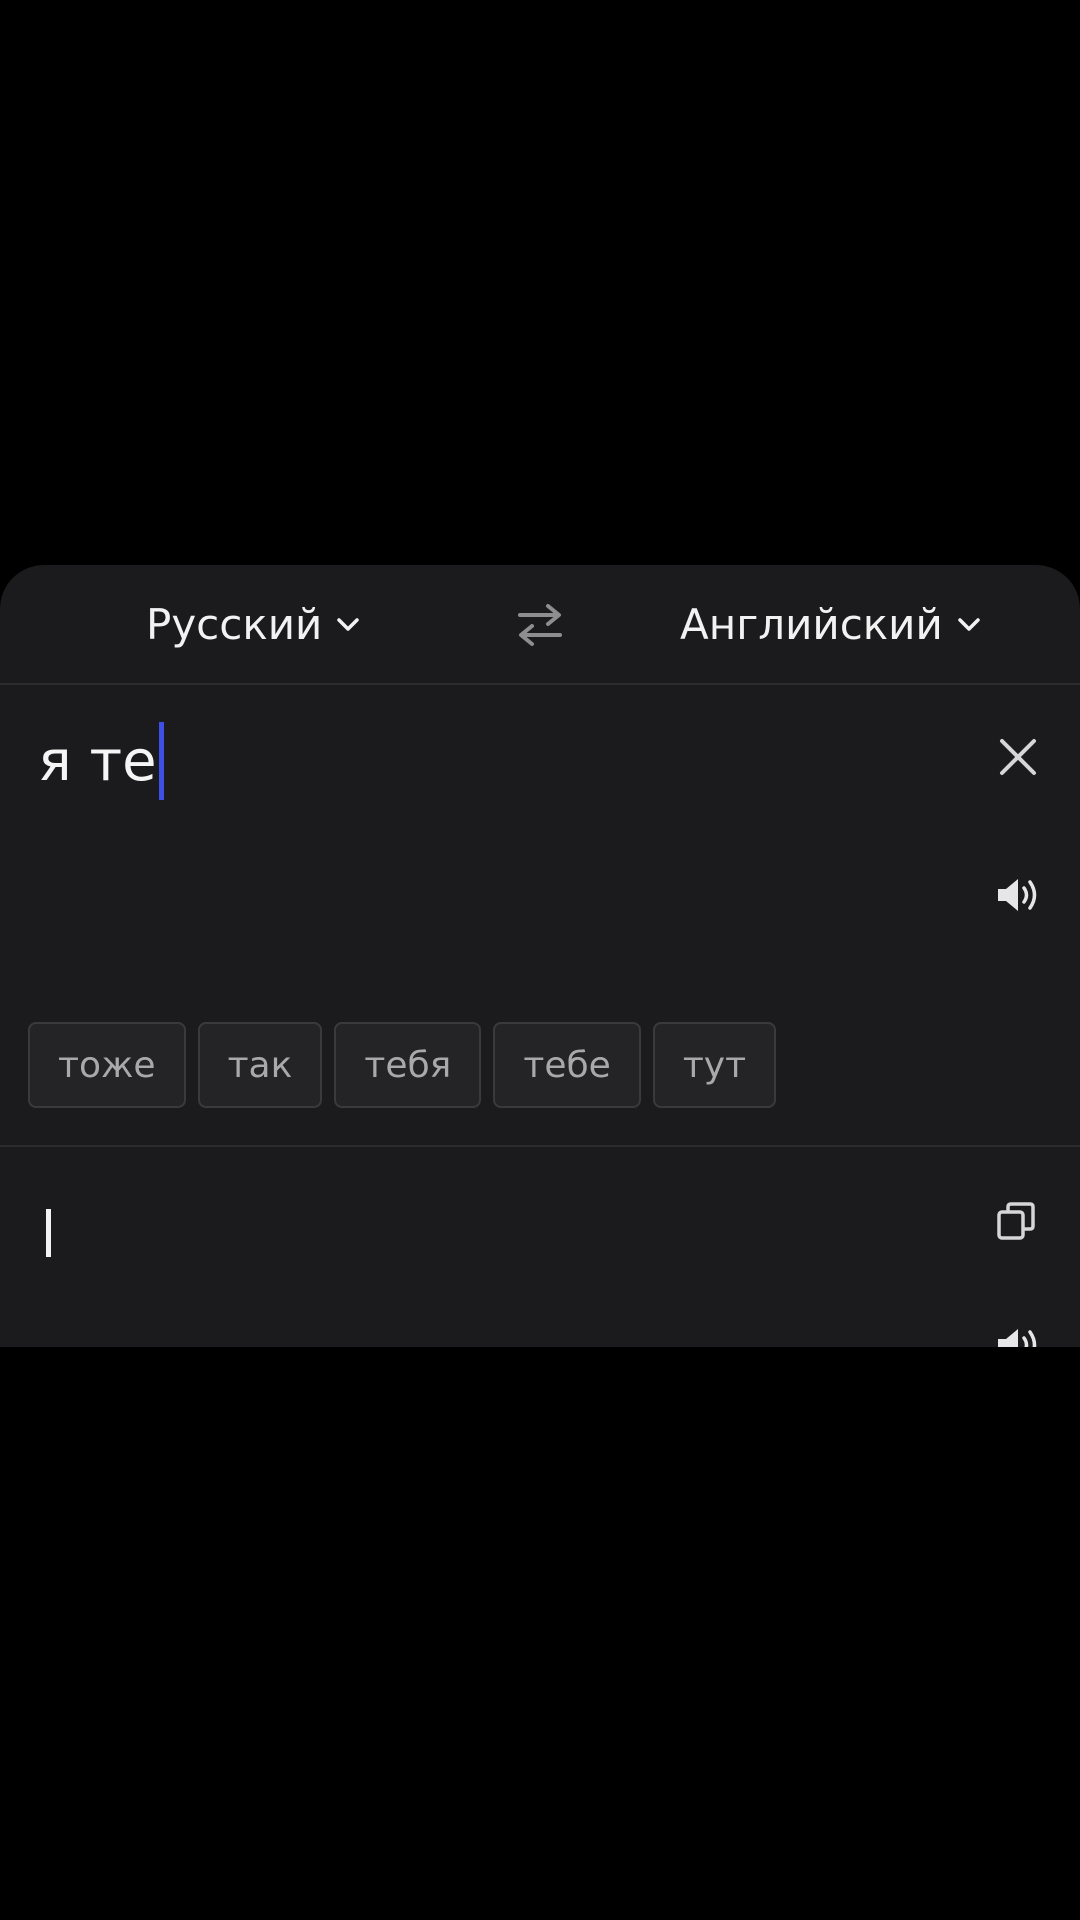 This screenshot has width=1080, height=1920. What do you see at coordinates (48, 1233) in the screenshot?
I see `output-cursor` at bounding box center [48, 1233].